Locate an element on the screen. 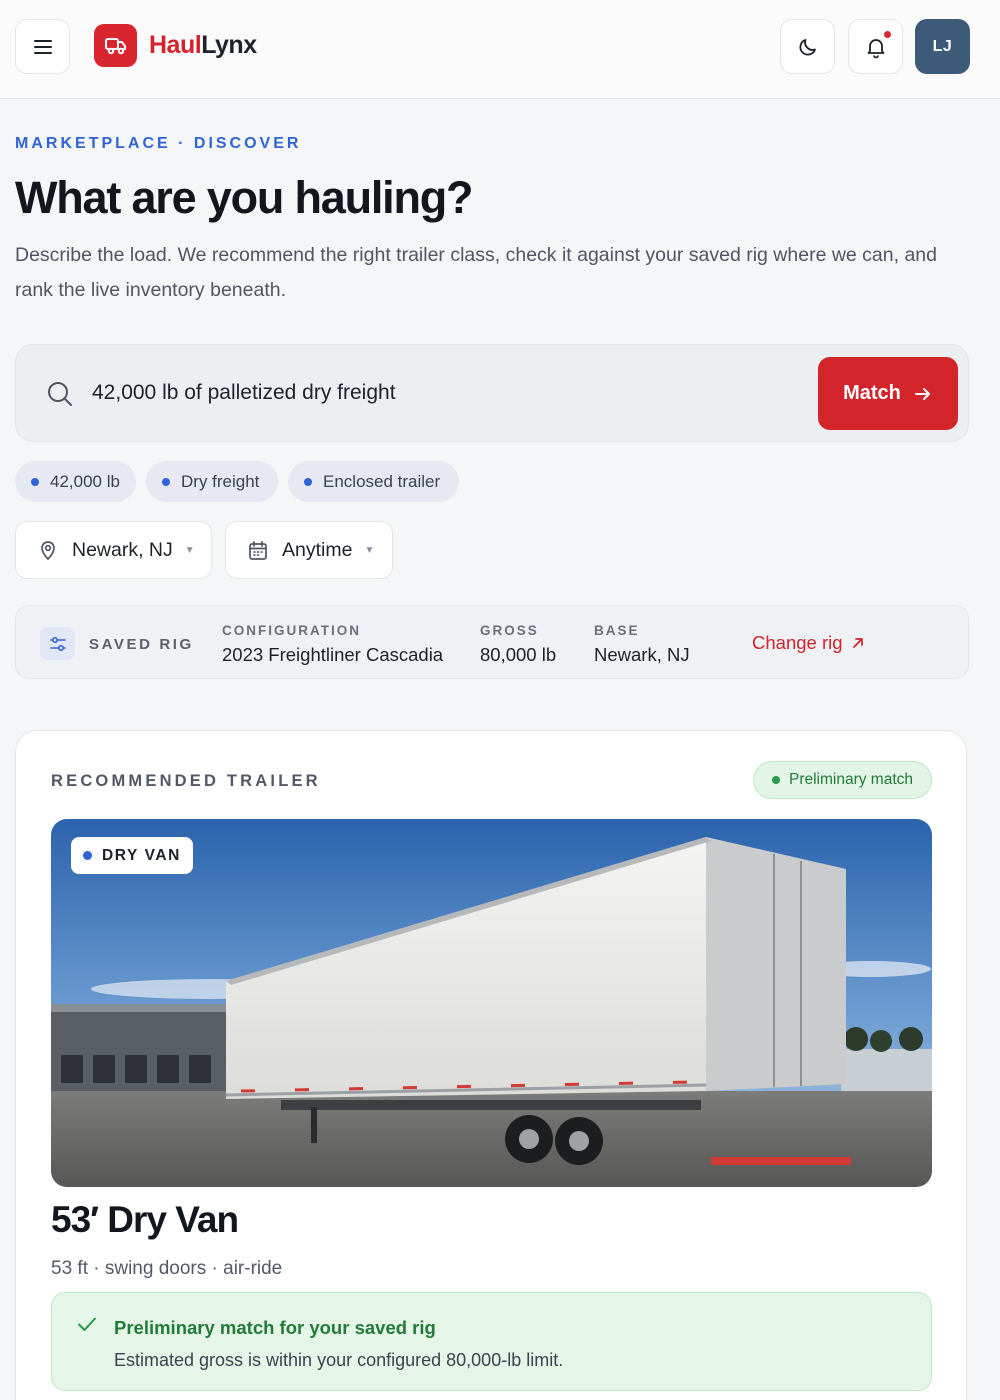 This screenshot has height=1400, width=1000. change-rig-label: Change rig is located at coordinates (797, 642).